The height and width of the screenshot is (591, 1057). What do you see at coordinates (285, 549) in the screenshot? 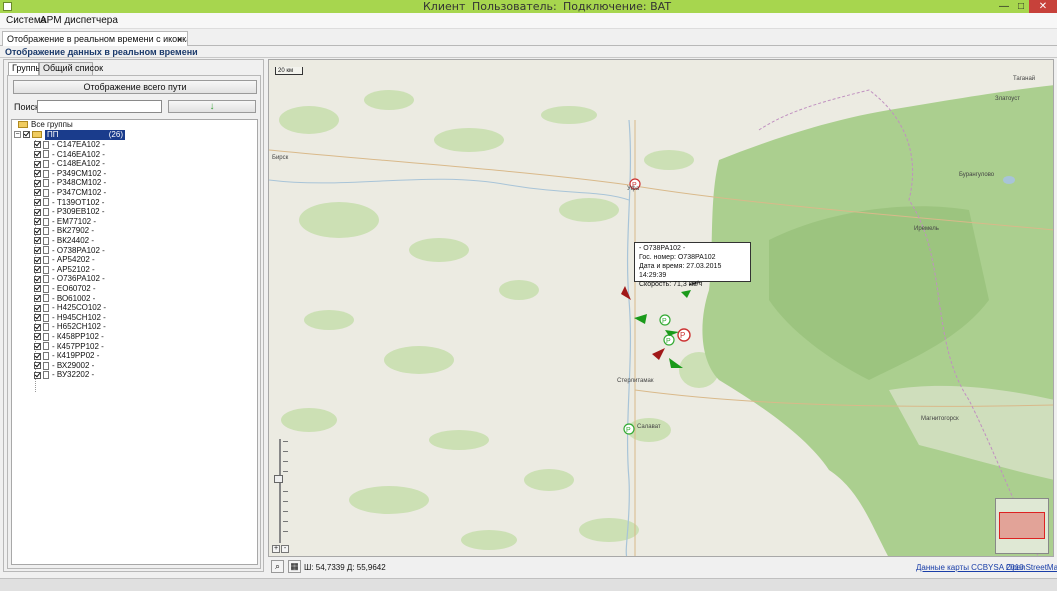
I see `zoom-out-button: -` at bounding box center [285, 549].